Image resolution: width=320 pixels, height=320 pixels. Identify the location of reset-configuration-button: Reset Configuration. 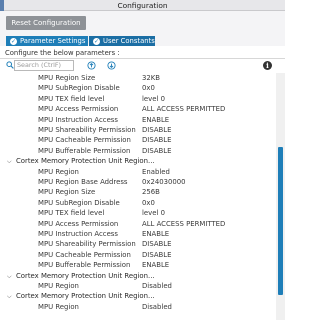
(46, 23).